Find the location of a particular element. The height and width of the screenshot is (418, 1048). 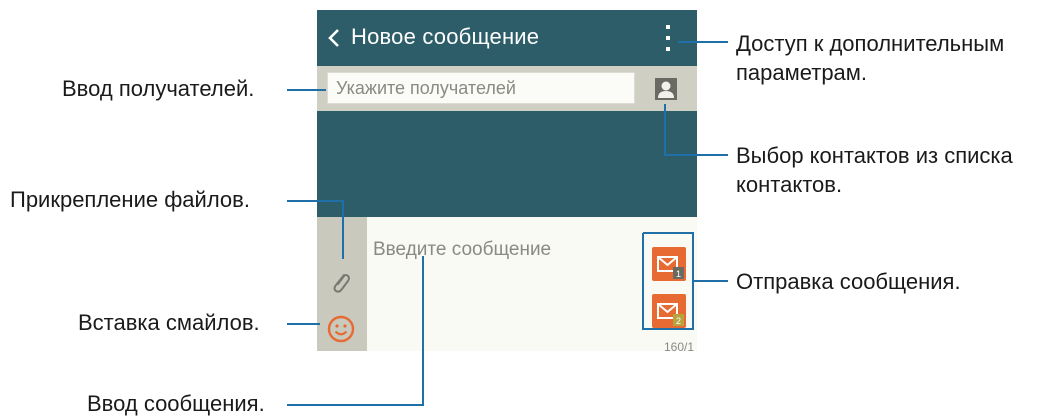

callout-contacts-line1: Выбор контактов из списка is located at coordinates (874, 155).